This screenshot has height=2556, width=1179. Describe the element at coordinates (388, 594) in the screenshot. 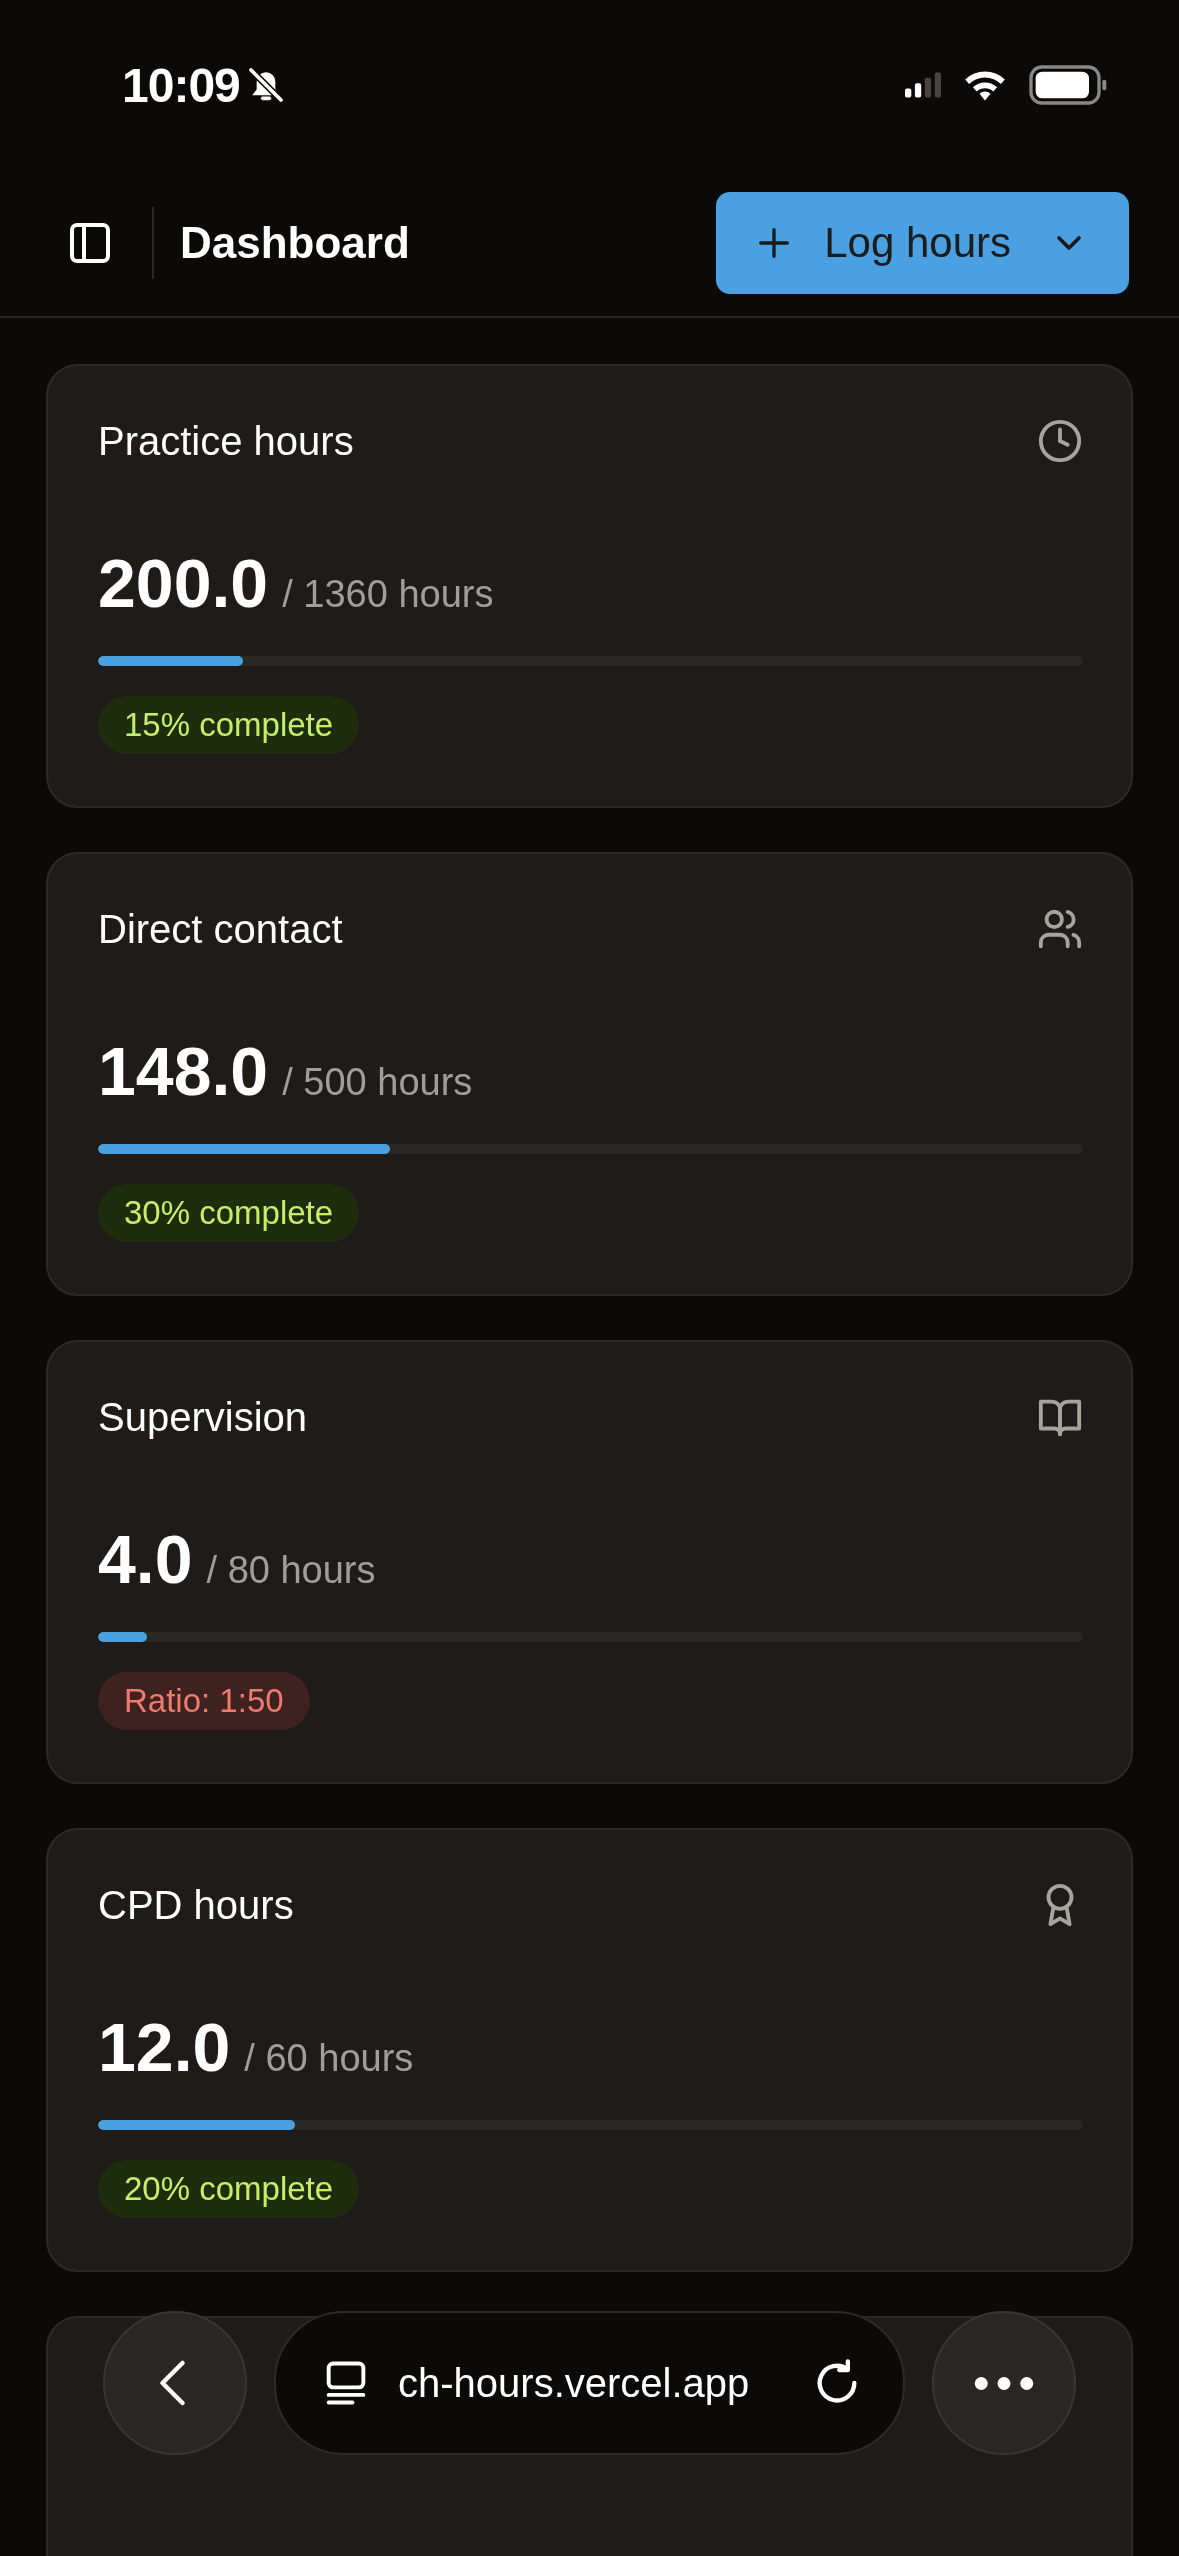

I see `hours-target: / 1360 hours` at that location.